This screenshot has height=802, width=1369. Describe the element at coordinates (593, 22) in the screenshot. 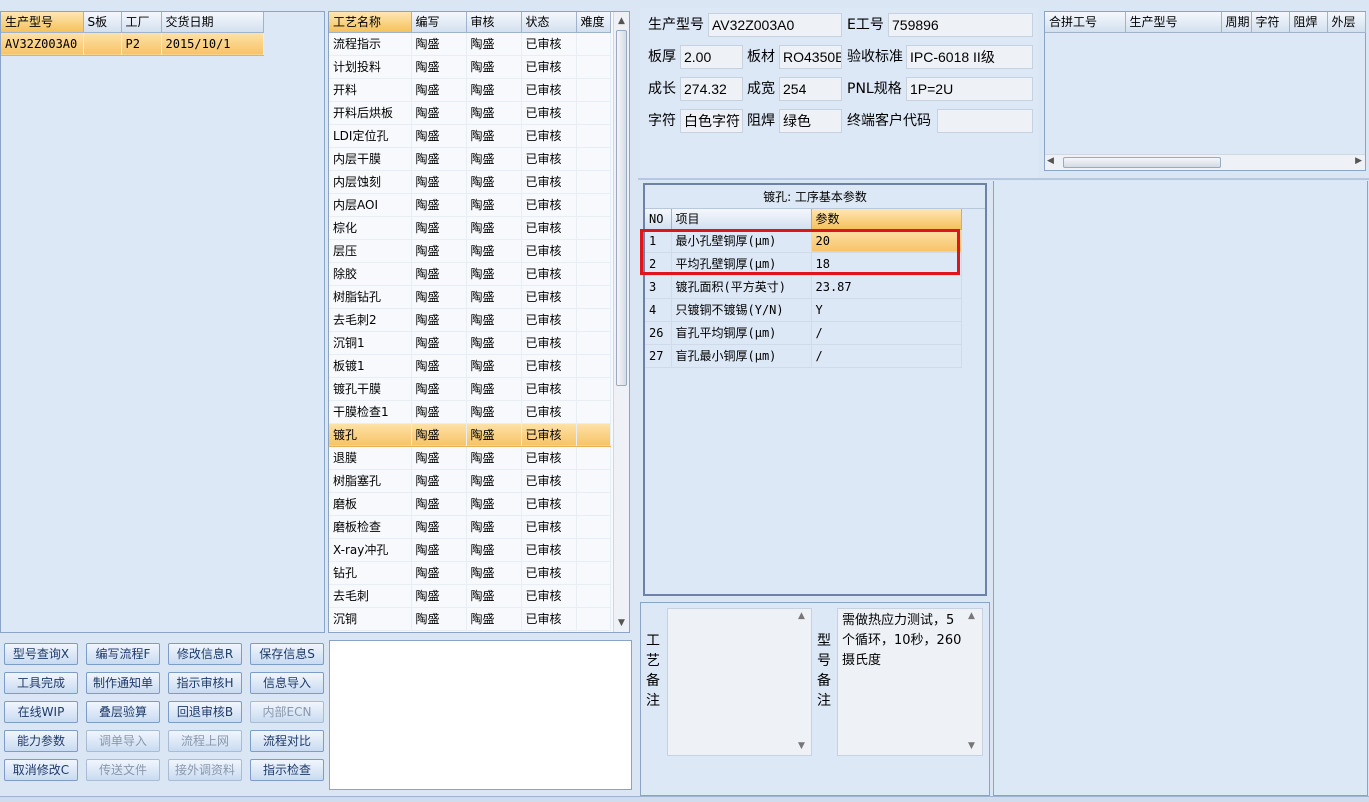

I see `column-header: 难度` at that location.